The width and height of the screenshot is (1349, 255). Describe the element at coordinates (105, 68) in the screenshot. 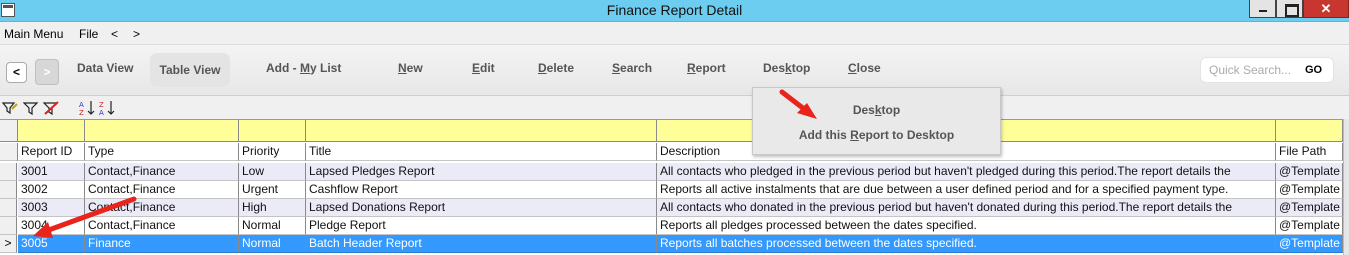

I see `data-view-button: Data View` at that location.